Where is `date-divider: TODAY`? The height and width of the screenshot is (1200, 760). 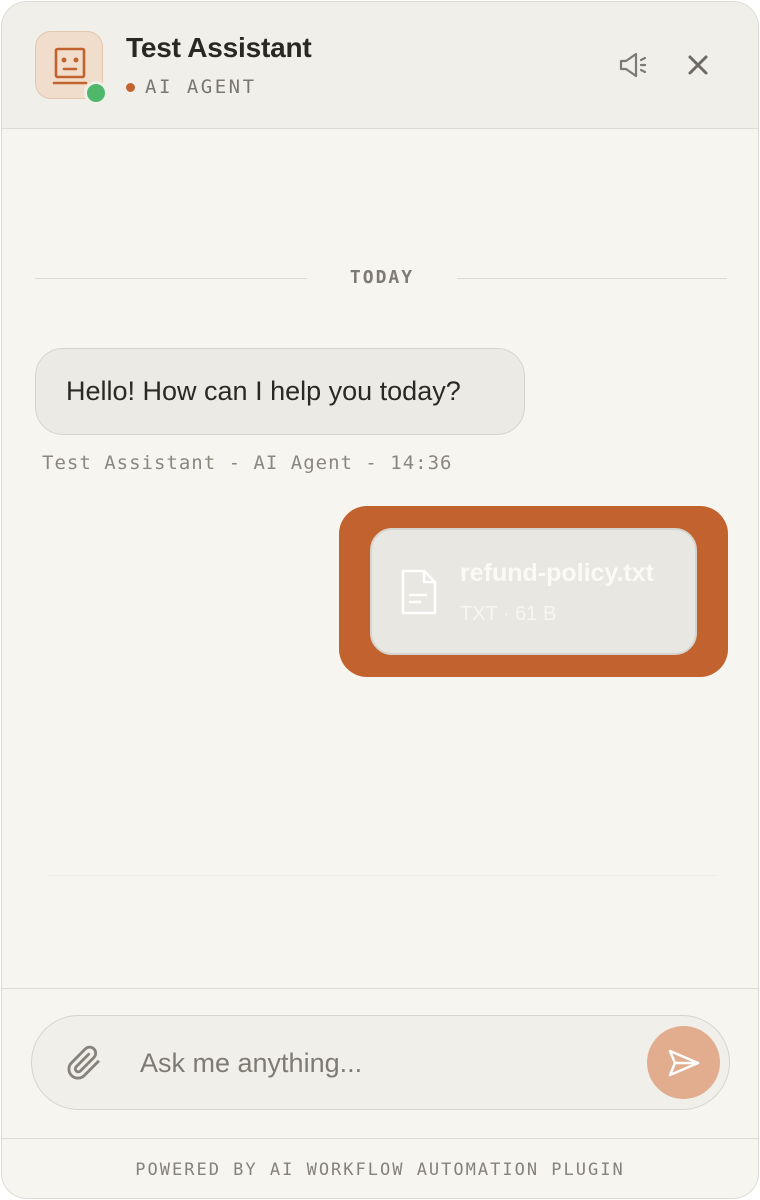
date-divider: TODAY is located at coordinates (382, 277).